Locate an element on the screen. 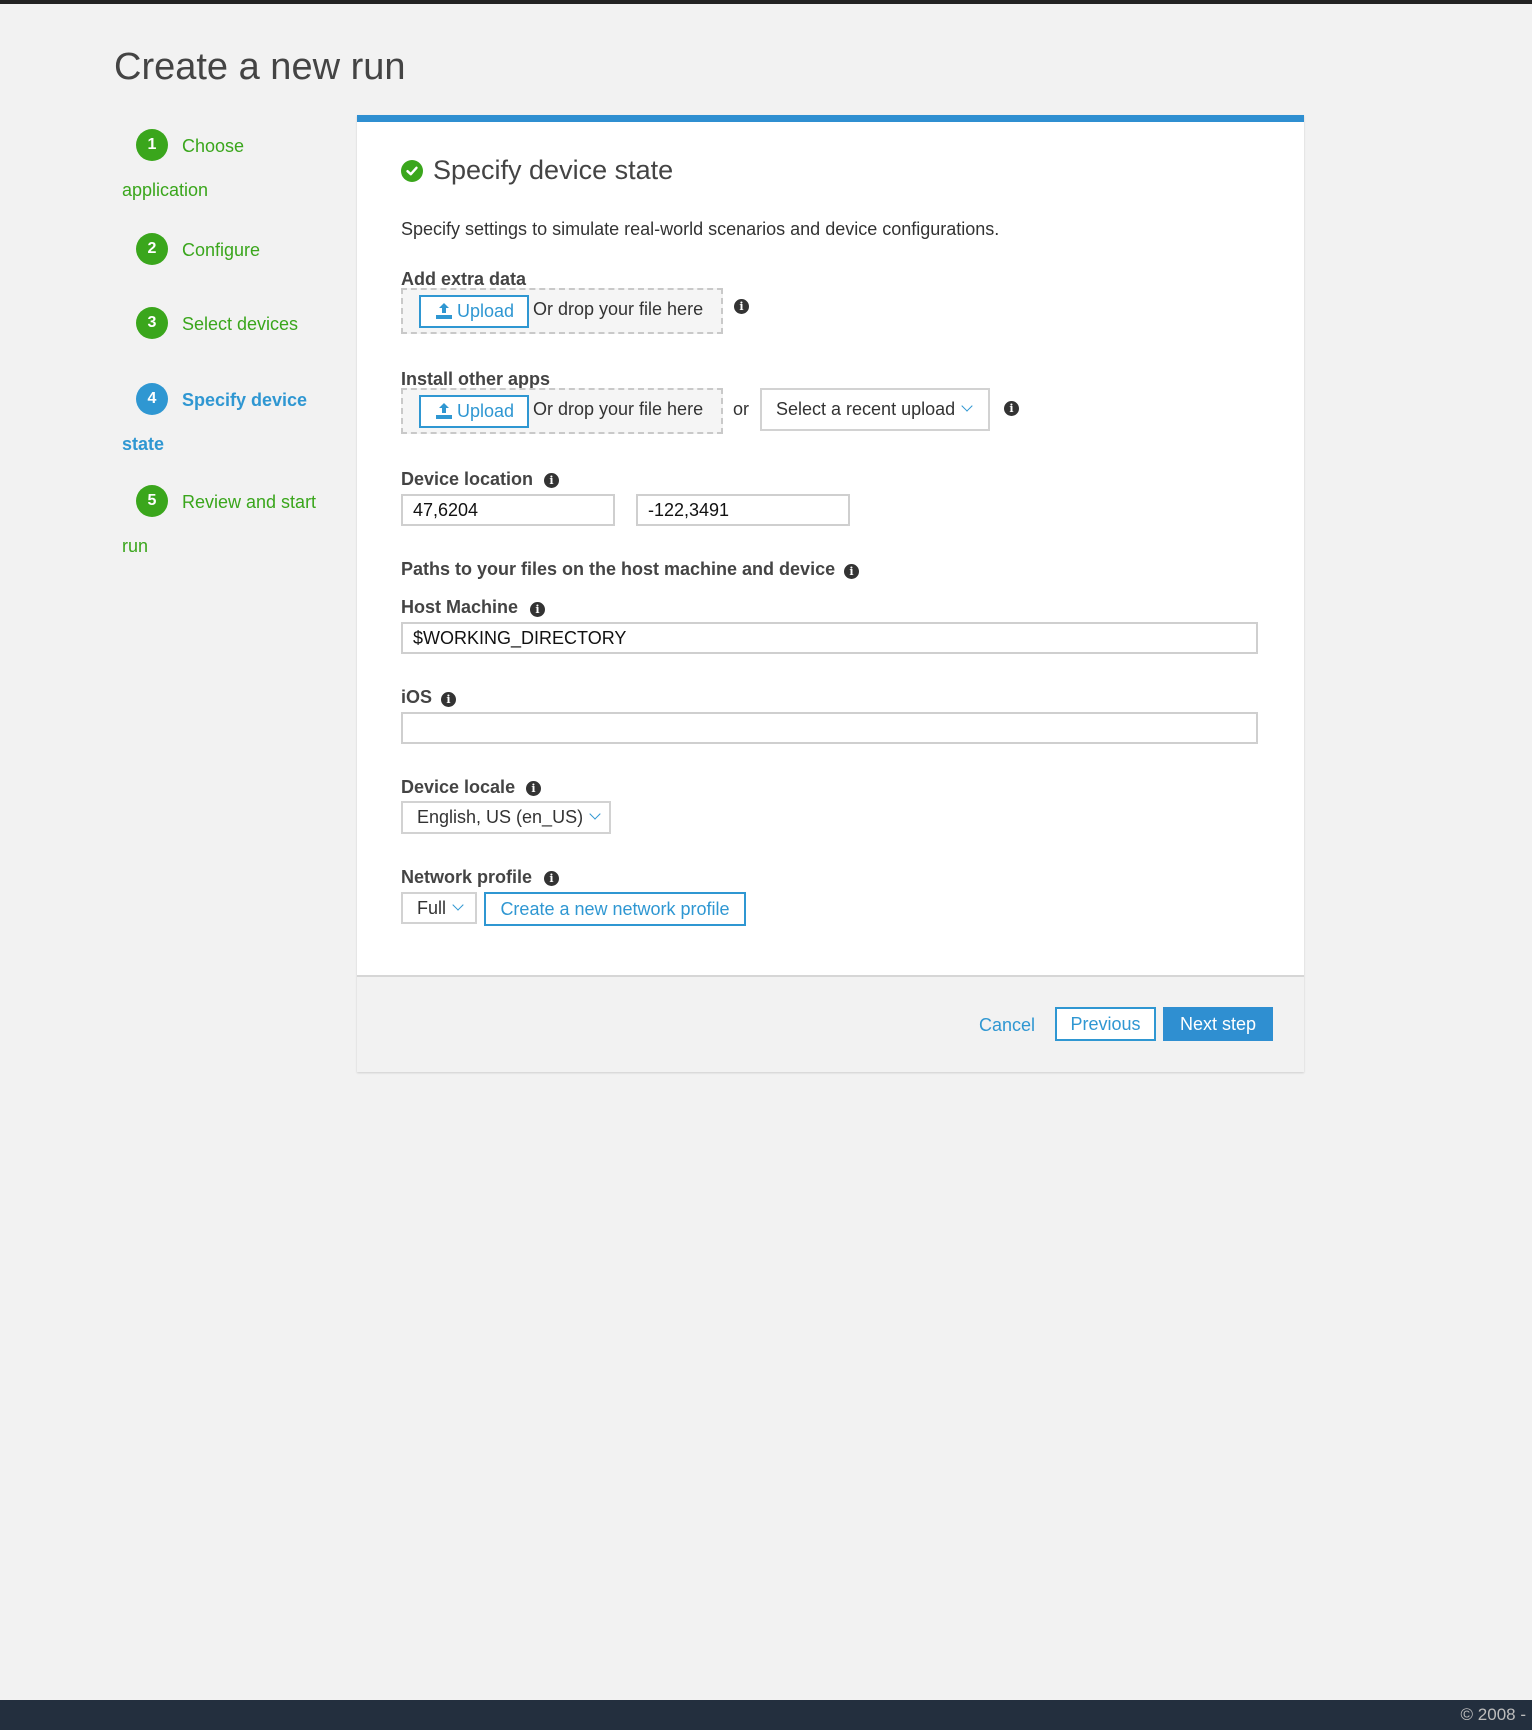  extra-data-upload-button: Upload is located at coordinates (474, 311).